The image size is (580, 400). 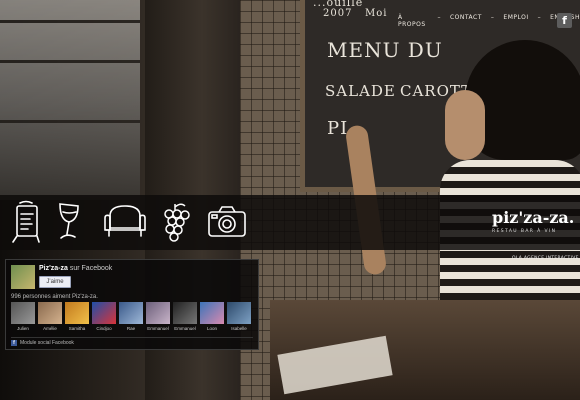 What do you see at coordinates (54, 297) in the screenshot?
I see `likes-count: 996 personnes aiment Piz'za-za.` at bounding box center [54, 297].